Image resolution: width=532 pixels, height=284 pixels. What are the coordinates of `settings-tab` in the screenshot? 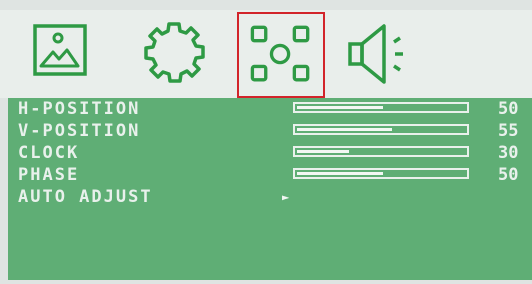 It's located at (172, 55).